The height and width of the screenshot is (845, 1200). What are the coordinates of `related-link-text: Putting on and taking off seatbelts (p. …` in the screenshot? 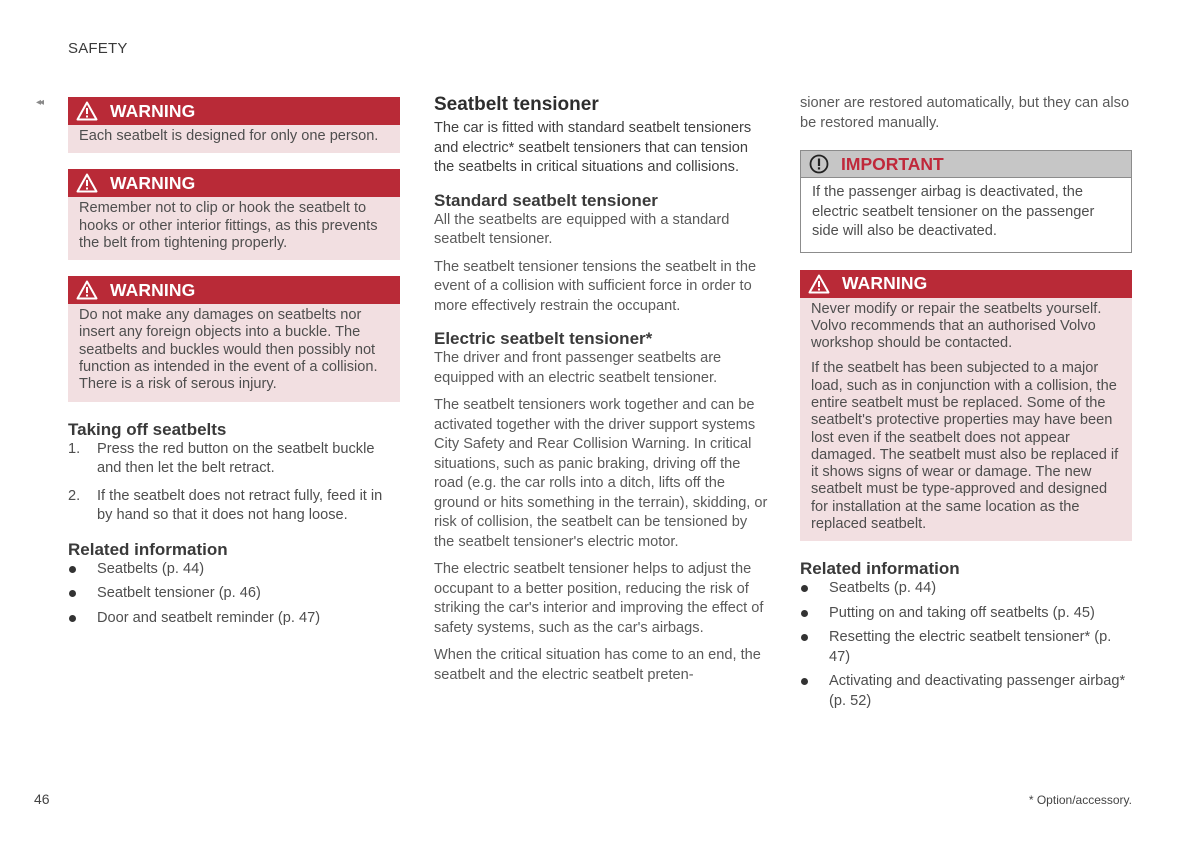 It's located at (962, 613).